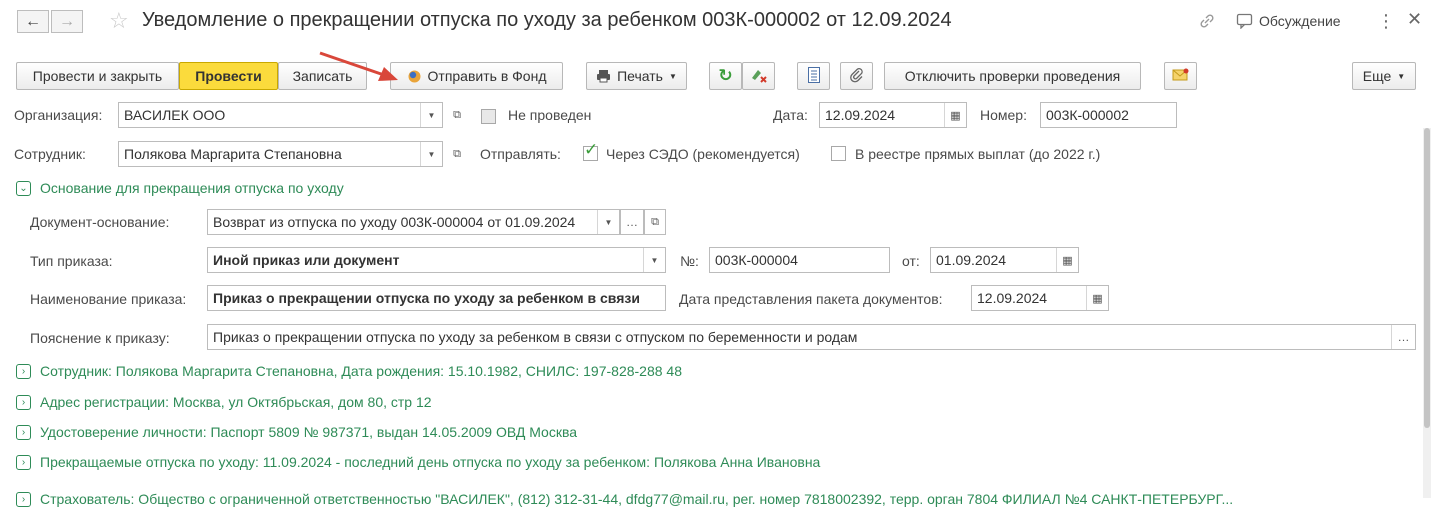  What do you see at coordinates (58, 115) in the screenshot?
I see `org-label: Организация:` at bounding box center [58, 115].